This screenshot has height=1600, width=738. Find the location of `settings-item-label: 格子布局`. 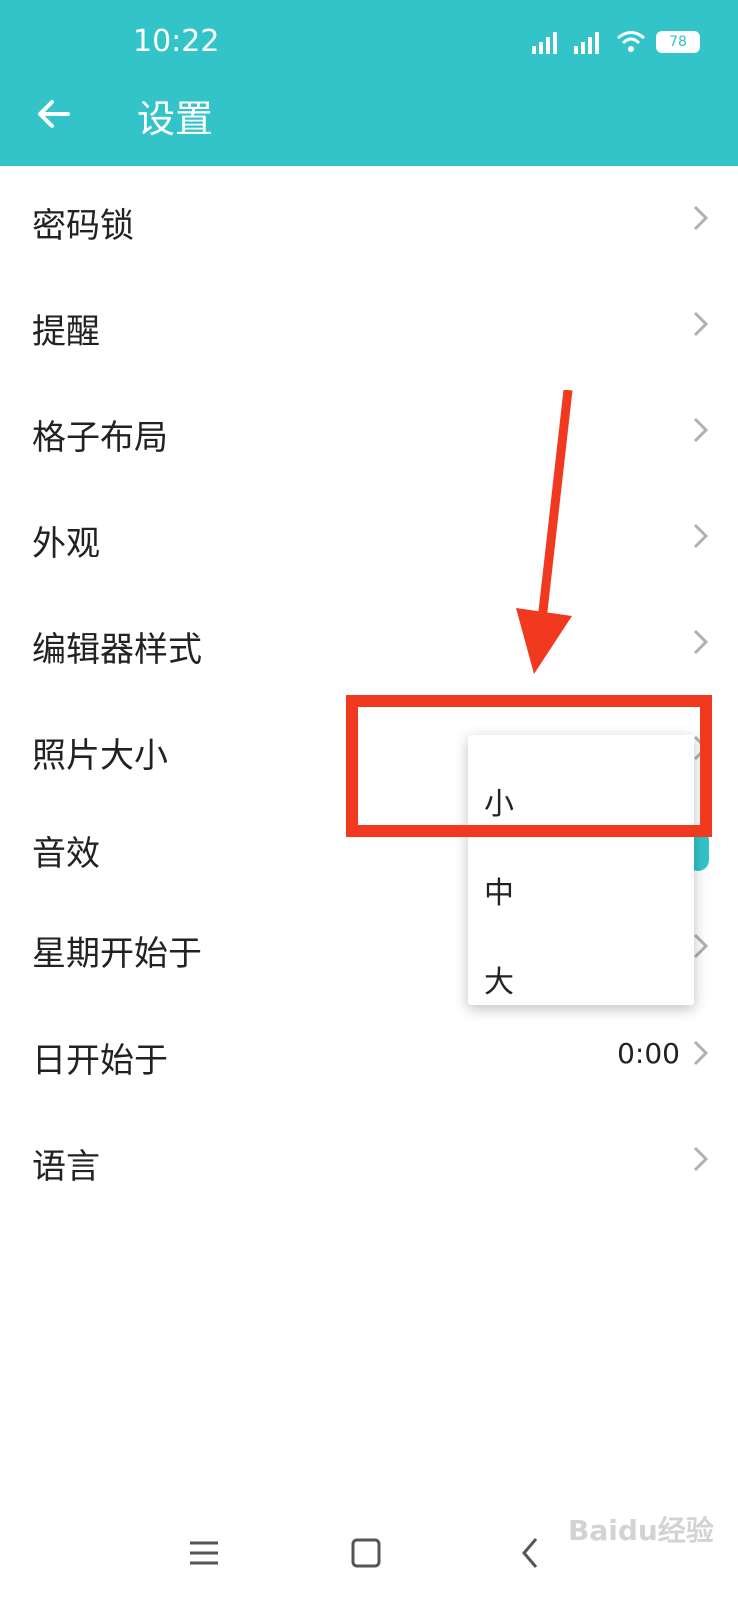

settings-item-label: 格子布局 is located at coordinates (100, 438).